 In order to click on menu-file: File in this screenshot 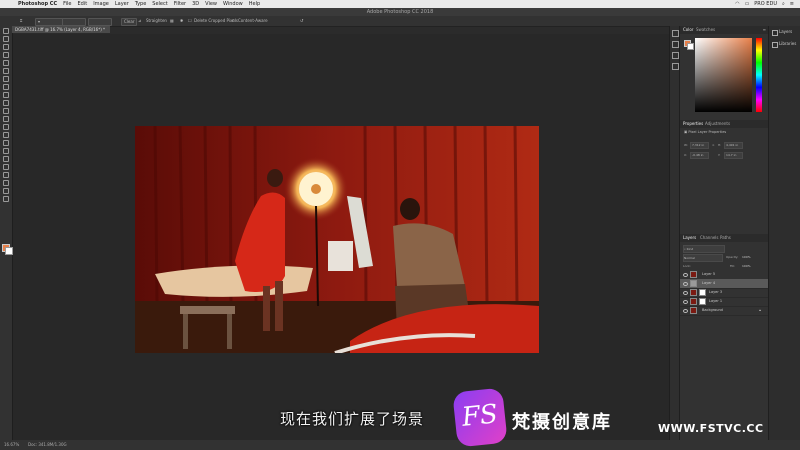, I will do `click(67, 4)`.